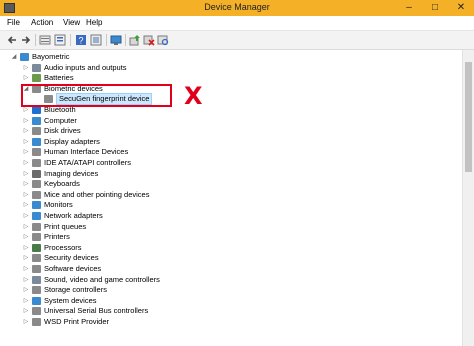 The image size is (474, 346). Describe the element at coordinates (36, 300) in the screenshot. I see `system-icon` at that location.